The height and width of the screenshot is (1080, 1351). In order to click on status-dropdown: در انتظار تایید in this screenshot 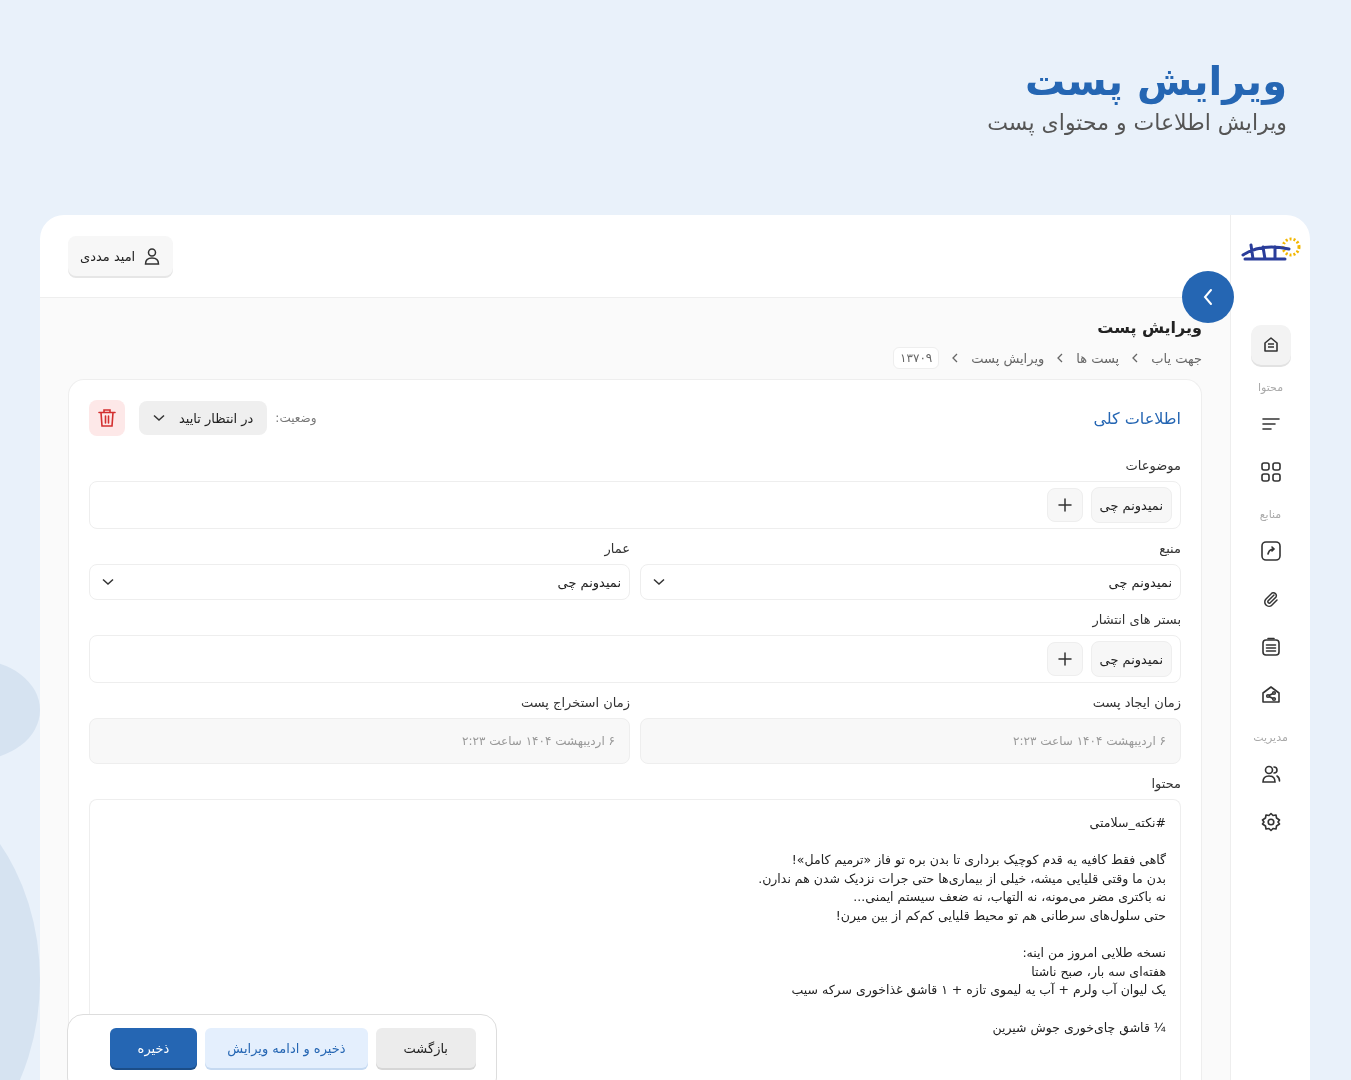, I will do `click(203, 418)`.